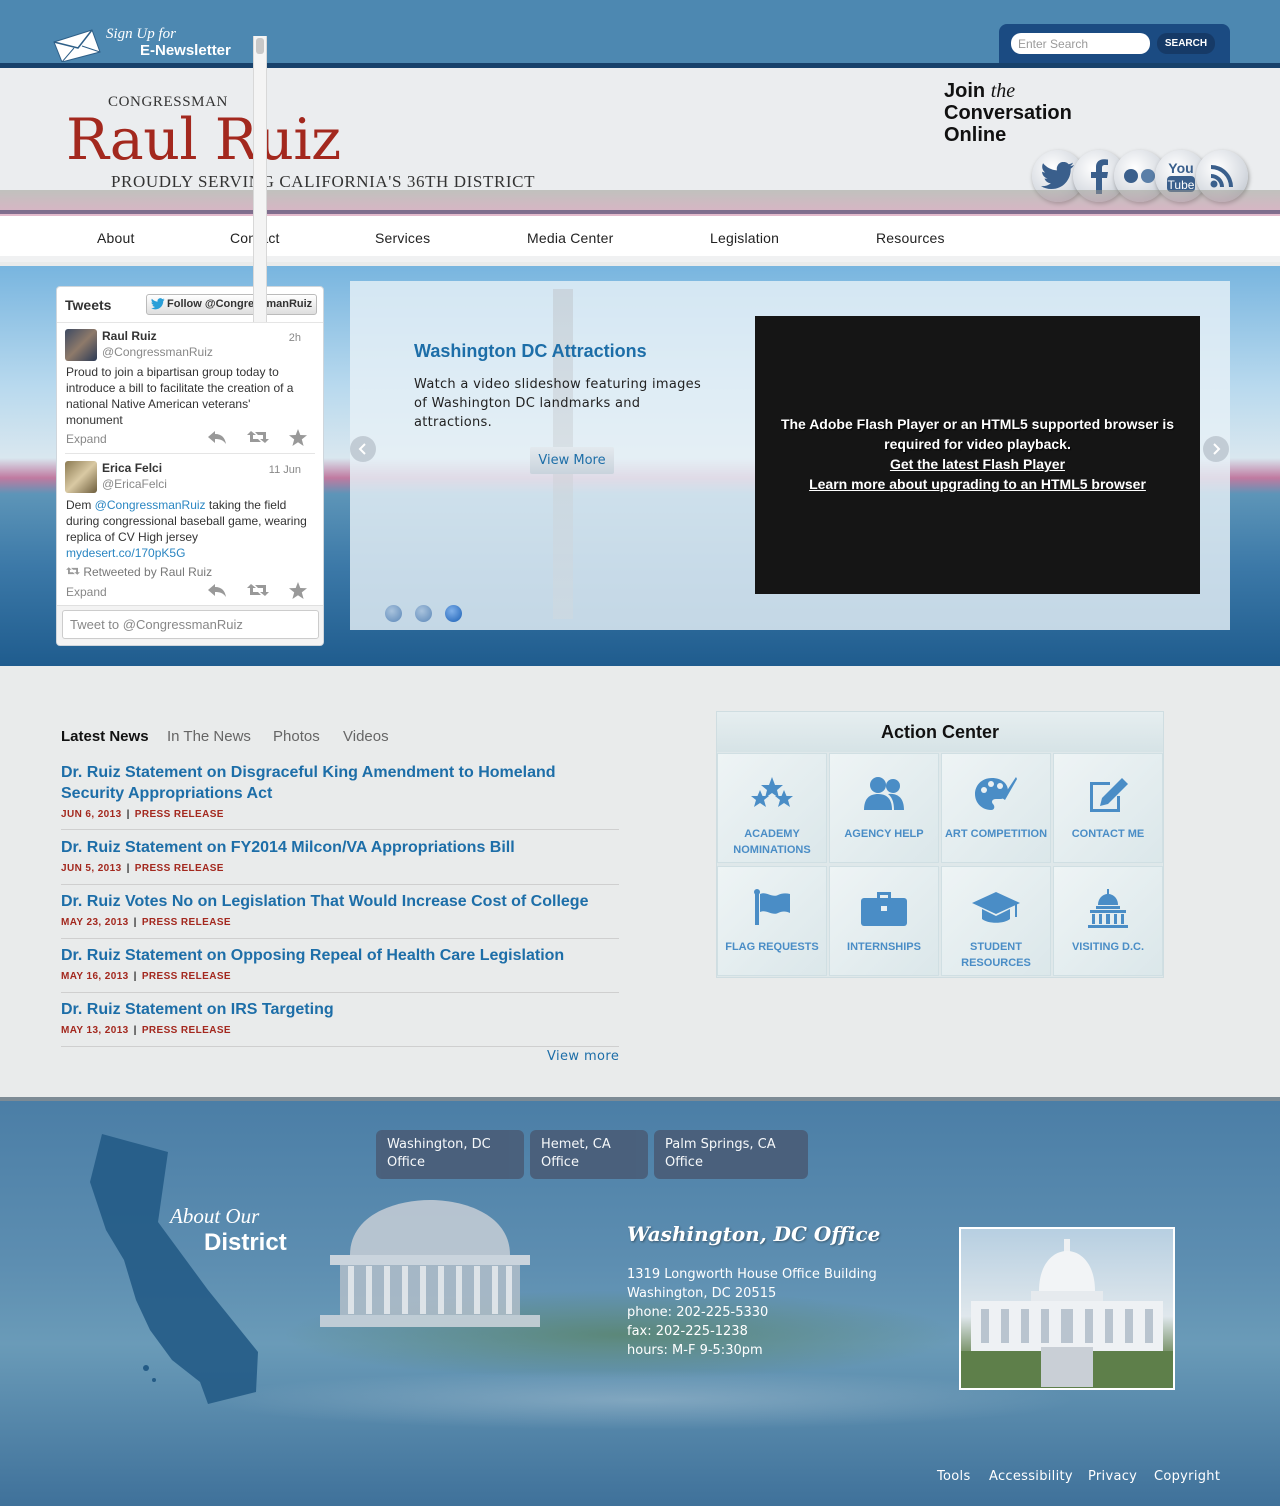 The image size is (1280, 1506). What do you see at coordinates (340, 938) in the screenshot?
I see `news-divider` at bounding box center [340, 938].